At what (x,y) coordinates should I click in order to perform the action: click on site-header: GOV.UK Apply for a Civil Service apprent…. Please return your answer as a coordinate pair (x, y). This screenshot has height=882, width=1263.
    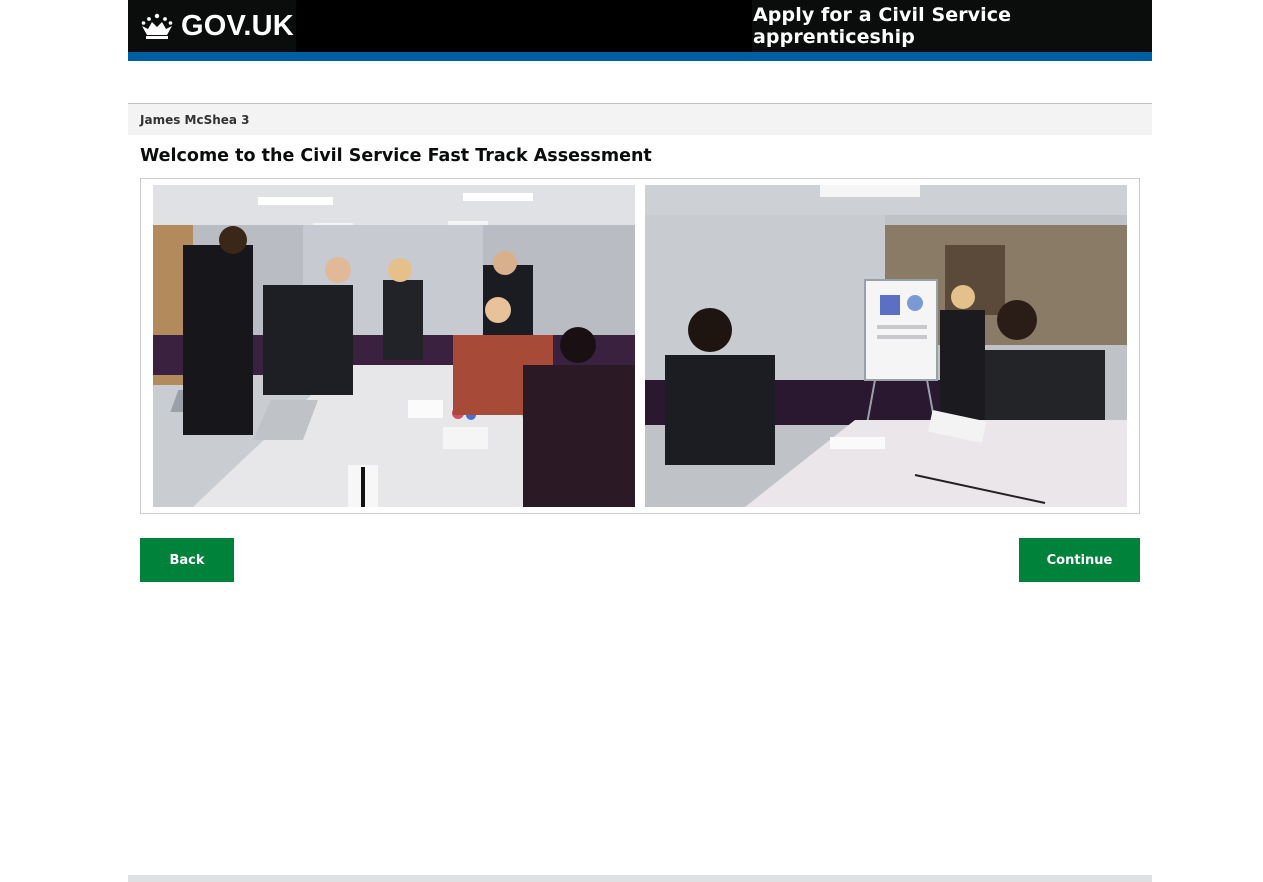
    Looking at the image, I should click on (640, 26).